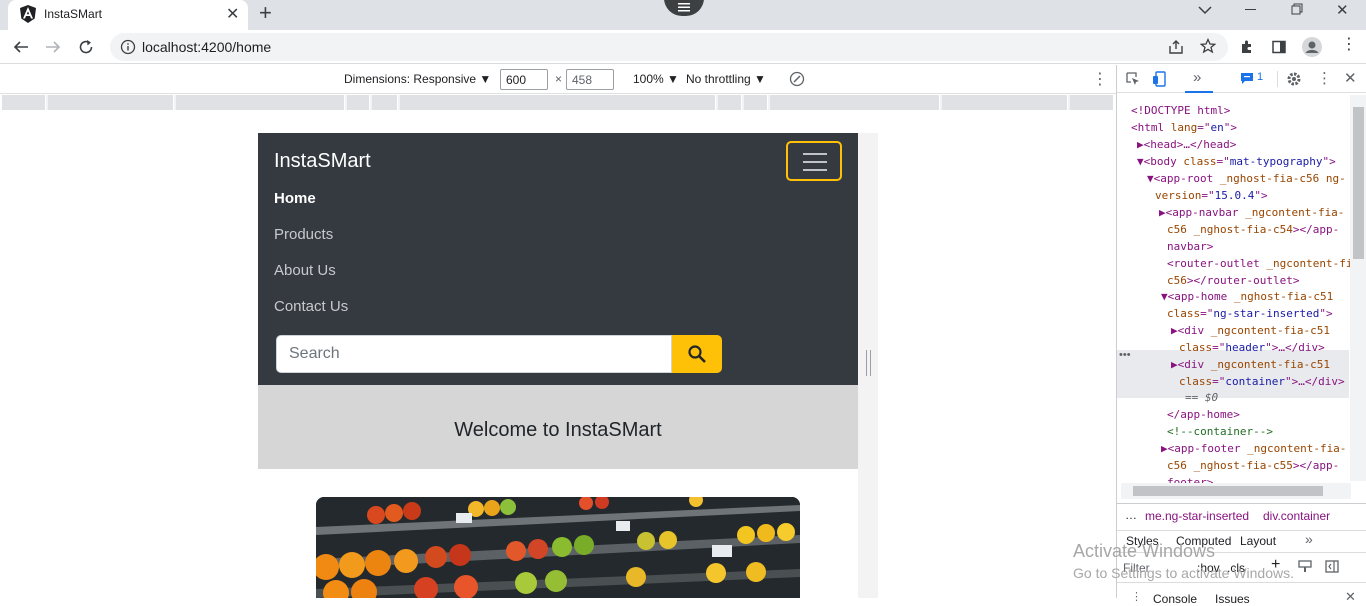 Image resolution: width=1366 pixels, height=606 pixels. I want to click on sidebar-toggle-icon, so click(1332, 566).